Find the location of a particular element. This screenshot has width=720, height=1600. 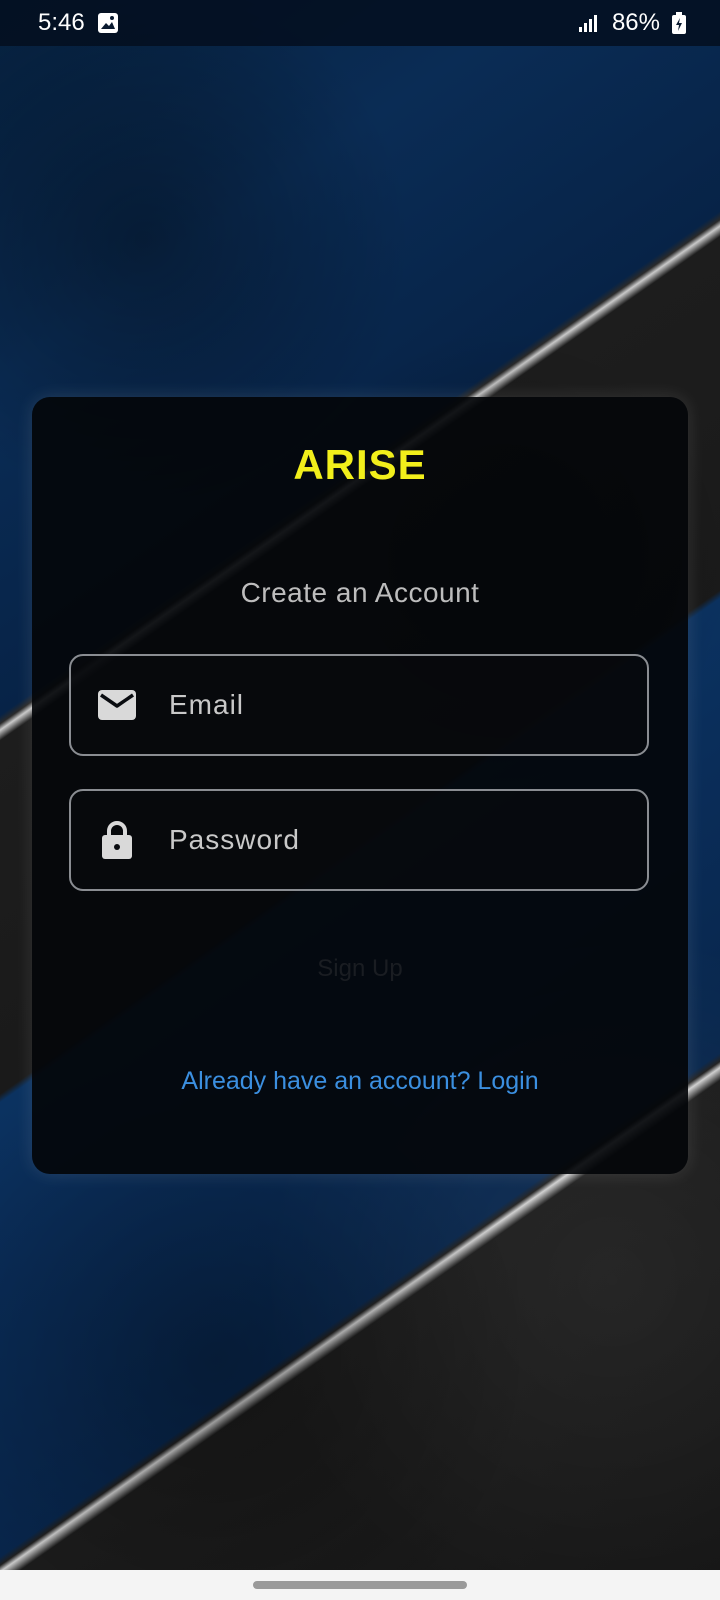

status-bar: 5:46 86% is located at coordinates (360, 23).